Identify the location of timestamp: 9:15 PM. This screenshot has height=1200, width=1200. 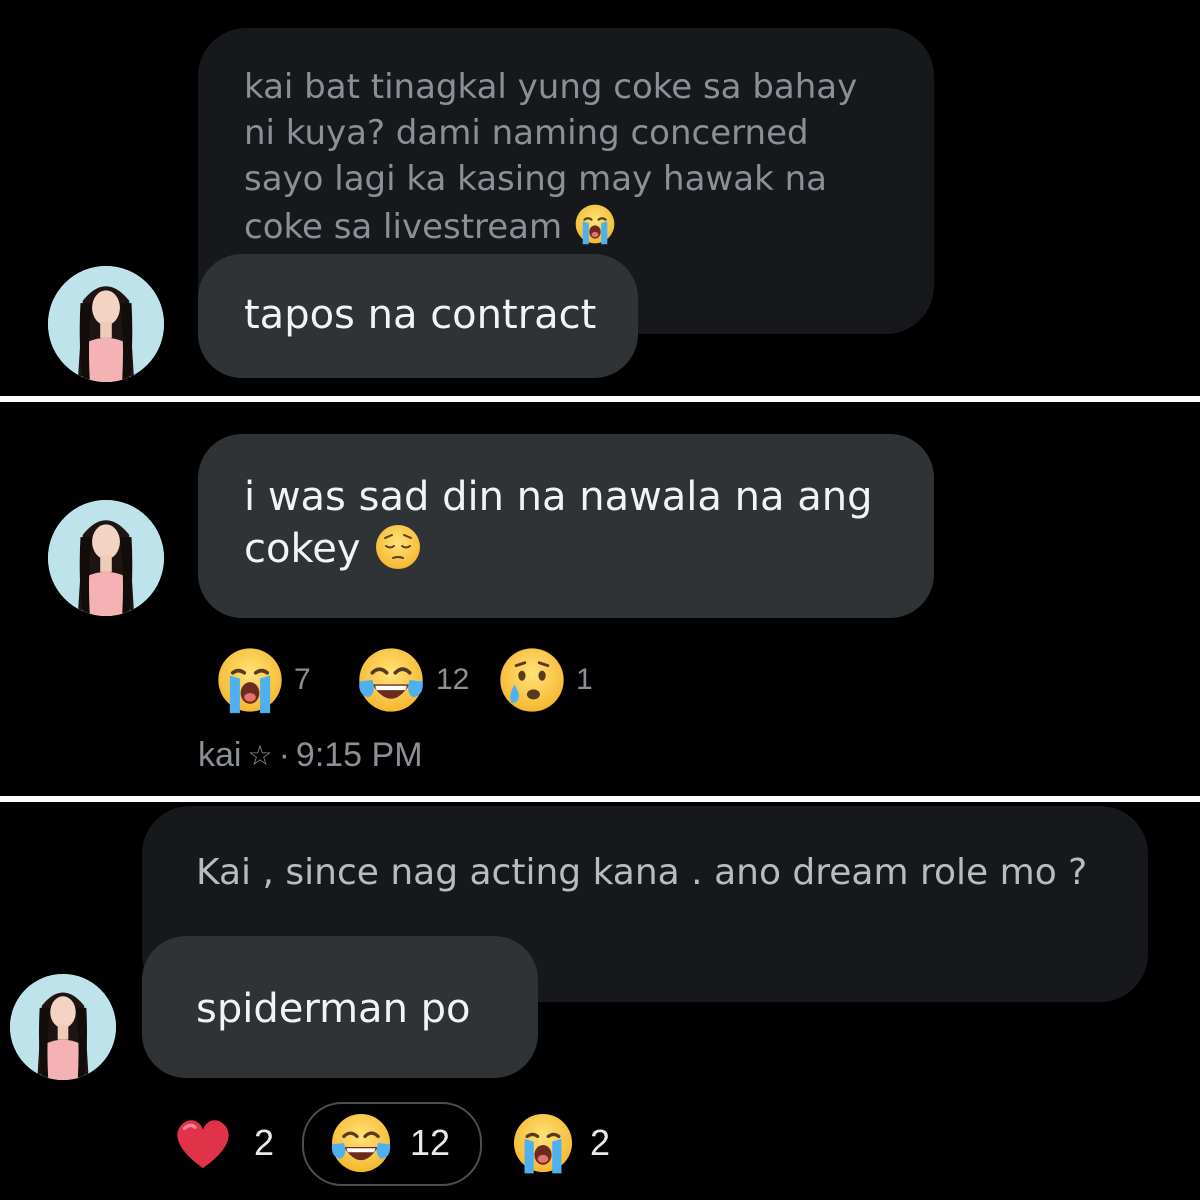
(359, 755).